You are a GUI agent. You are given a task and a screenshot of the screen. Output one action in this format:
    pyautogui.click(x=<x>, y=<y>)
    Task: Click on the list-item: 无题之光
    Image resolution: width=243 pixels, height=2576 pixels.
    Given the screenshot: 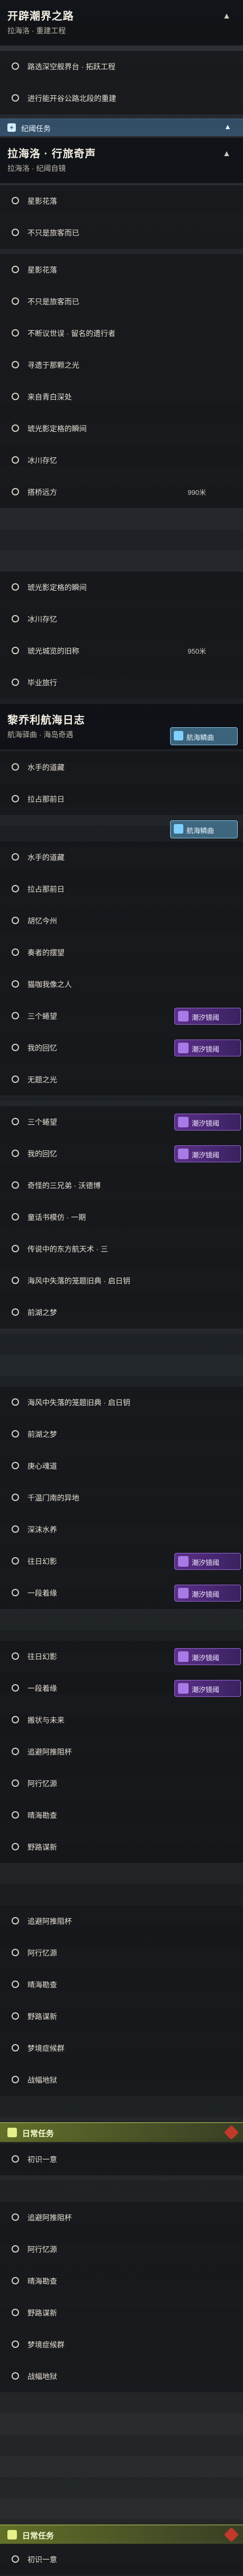 What is the action you would take?
    pyautogui.click(x=121, y=1080)
    